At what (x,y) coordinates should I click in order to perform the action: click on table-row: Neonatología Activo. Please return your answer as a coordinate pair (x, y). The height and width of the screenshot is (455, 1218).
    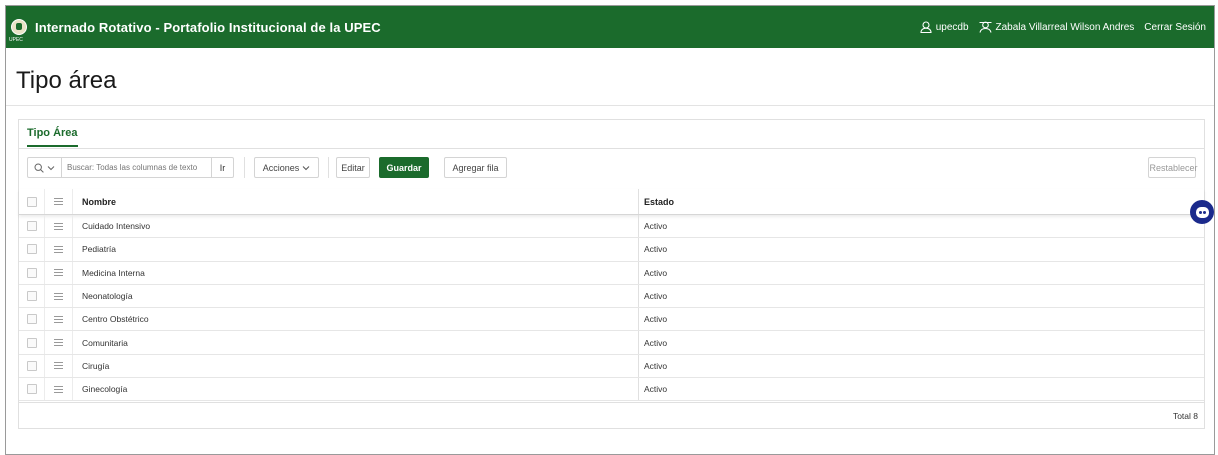
    Looking at the image, I should click on (611, 296).